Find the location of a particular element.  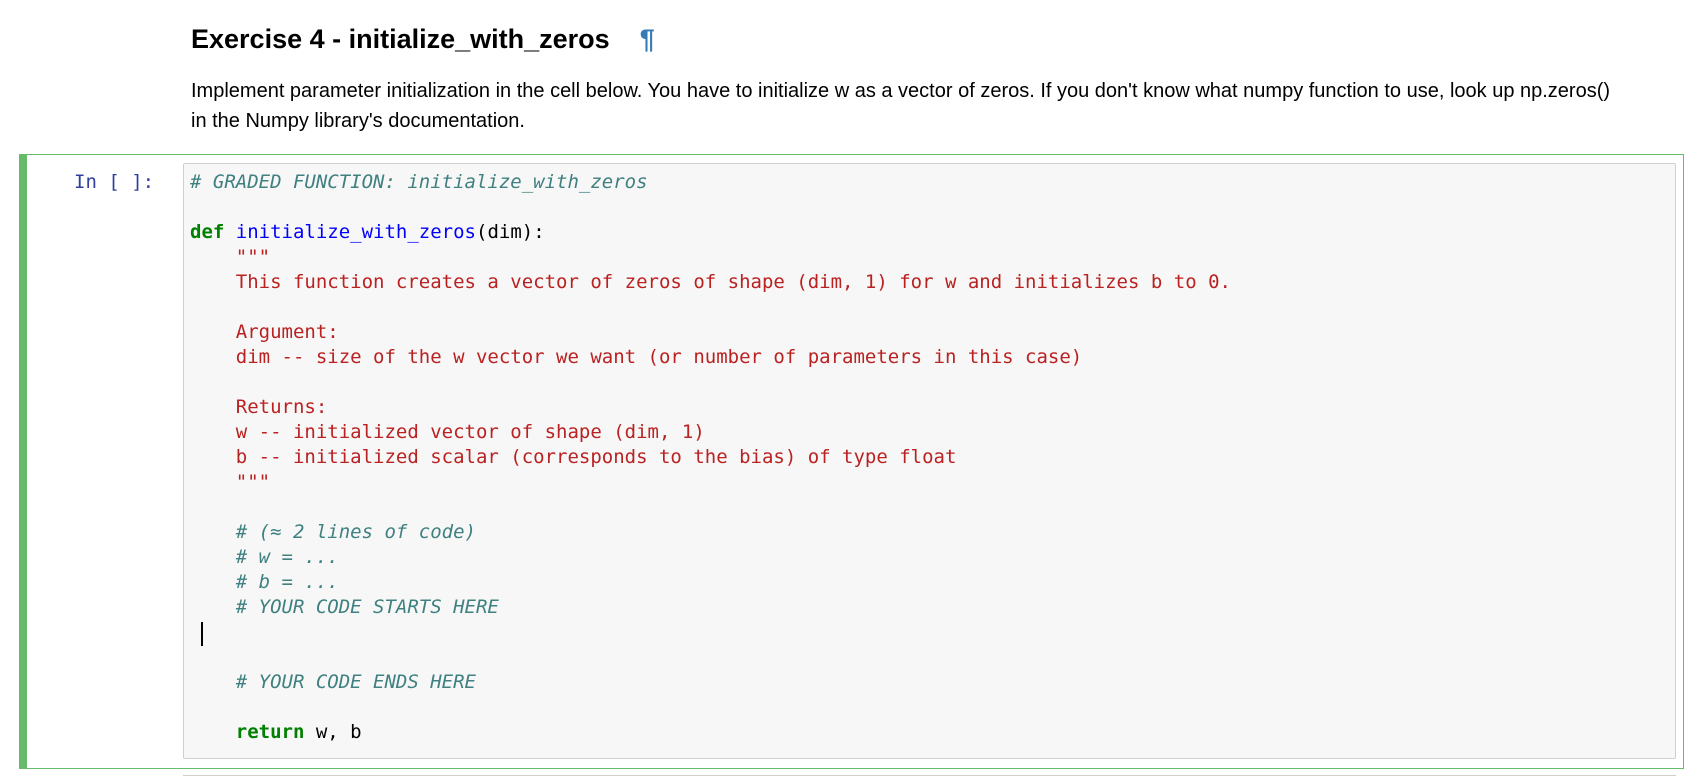

code-comment: # YOUR CODE STARTS HERE is located at coordinates (344, 607).